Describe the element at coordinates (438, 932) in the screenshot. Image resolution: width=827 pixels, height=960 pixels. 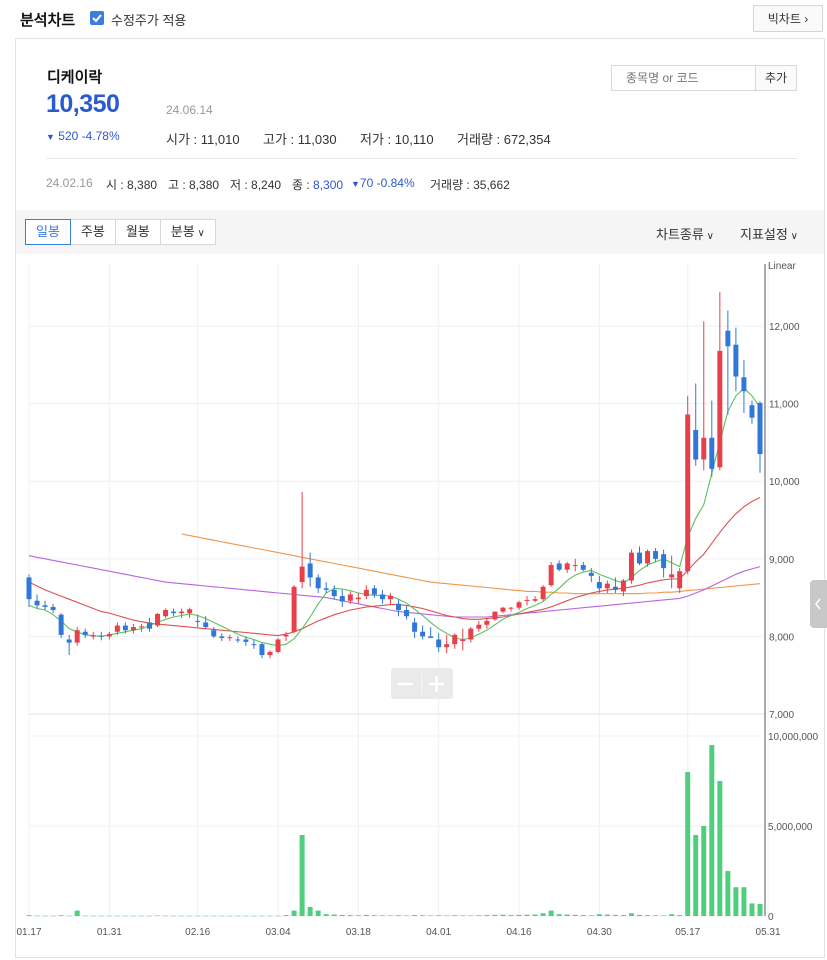
I see `x-tick-label: 04.01` at that location.